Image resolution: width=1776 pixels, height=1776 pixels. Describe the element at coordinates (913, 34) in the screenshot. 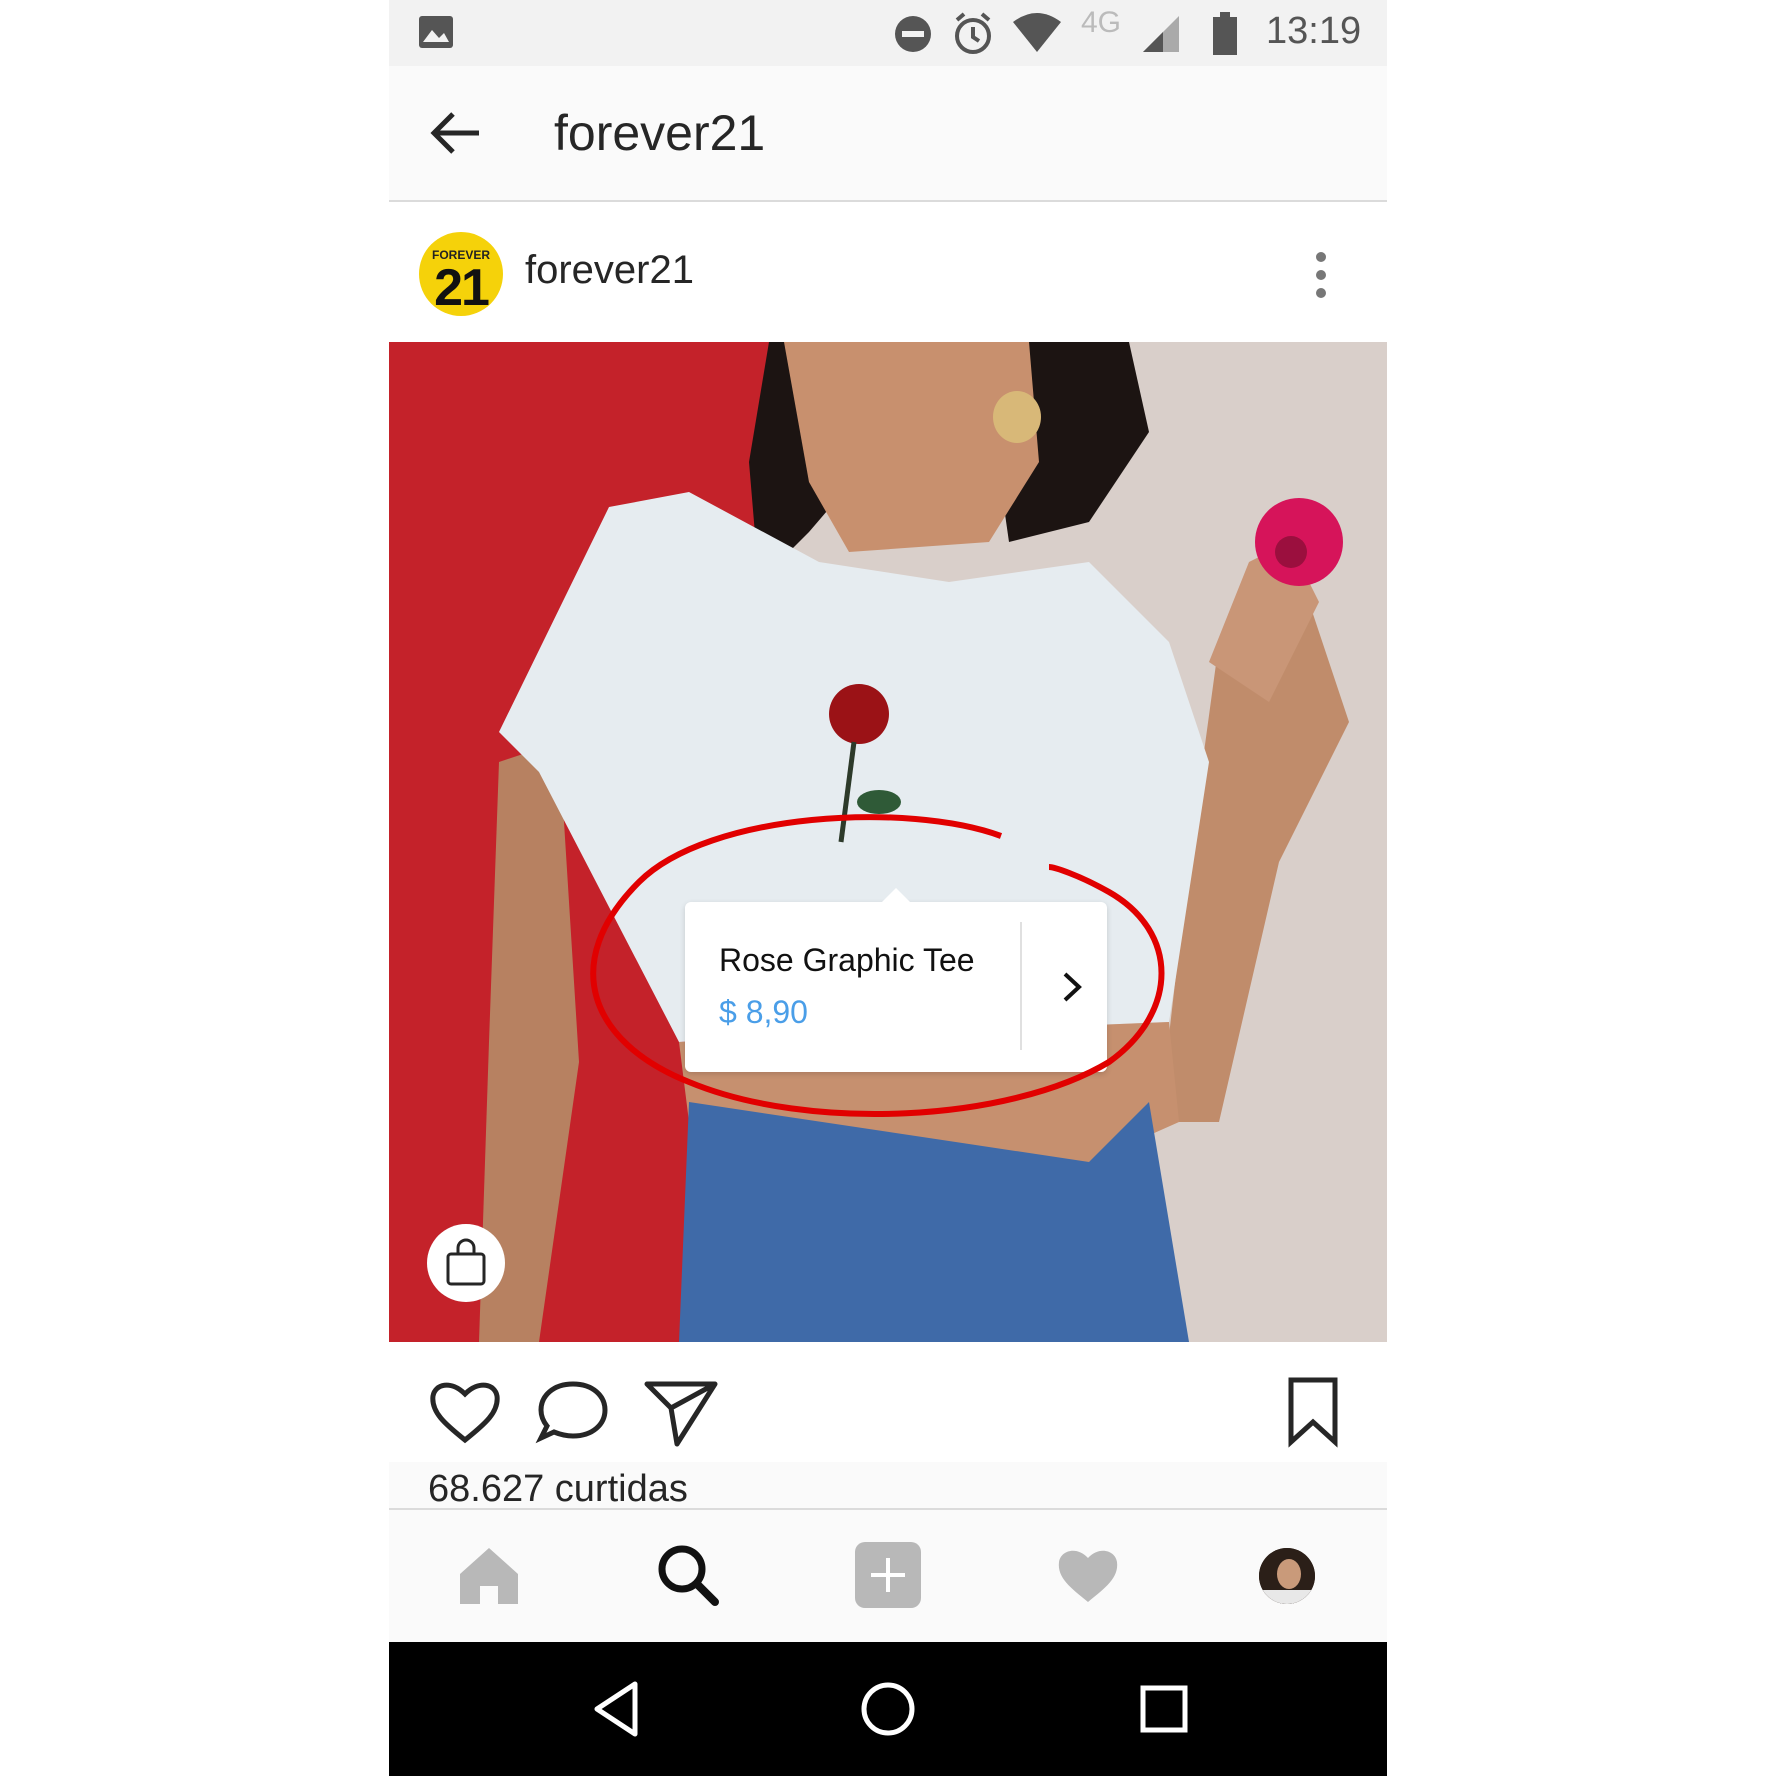

I see `do-not-disturb-icon` at that location.